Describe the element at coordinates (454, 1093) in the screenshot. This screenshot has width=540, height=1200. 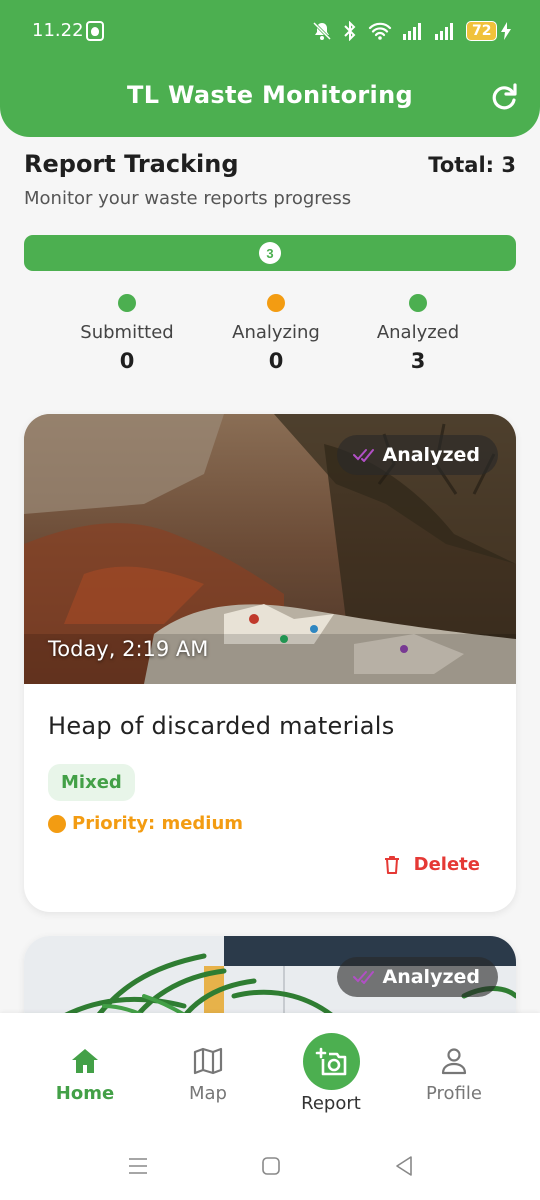
I see `nav-profile-label: Profile` at that location.